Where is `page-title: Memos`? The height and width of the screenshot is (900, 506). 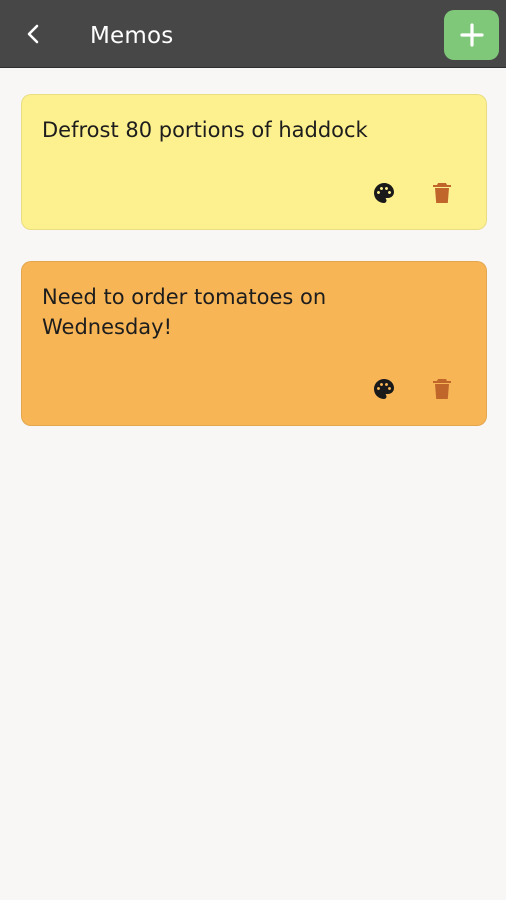 page-title: Memos is located at coordinates (132, 36).